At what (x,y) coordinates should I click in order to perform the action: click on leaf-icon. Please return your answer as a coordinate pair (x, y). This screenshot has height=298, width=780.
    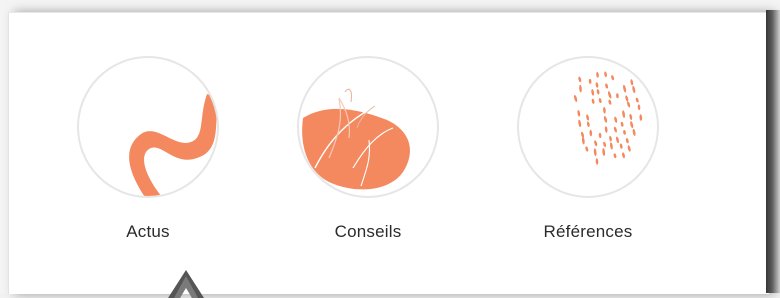
    Looking at the image, I should click on (356, 139).